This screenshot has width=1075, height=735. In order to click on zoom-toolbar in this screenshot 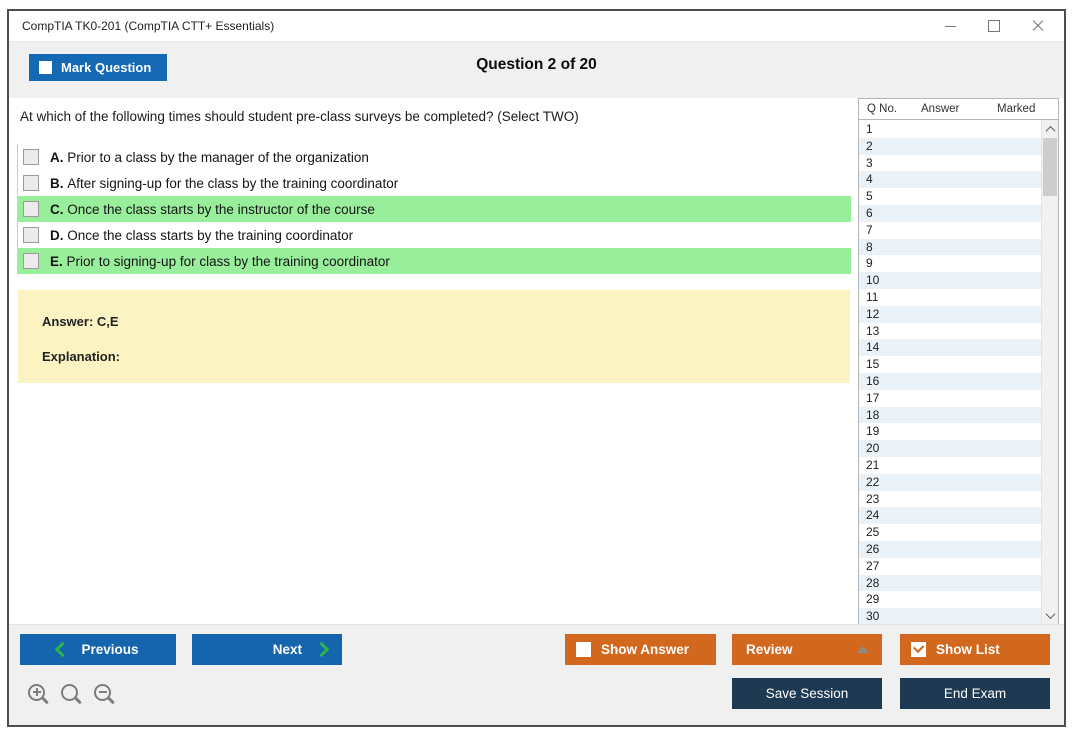, I will do `click(71, 694)`.